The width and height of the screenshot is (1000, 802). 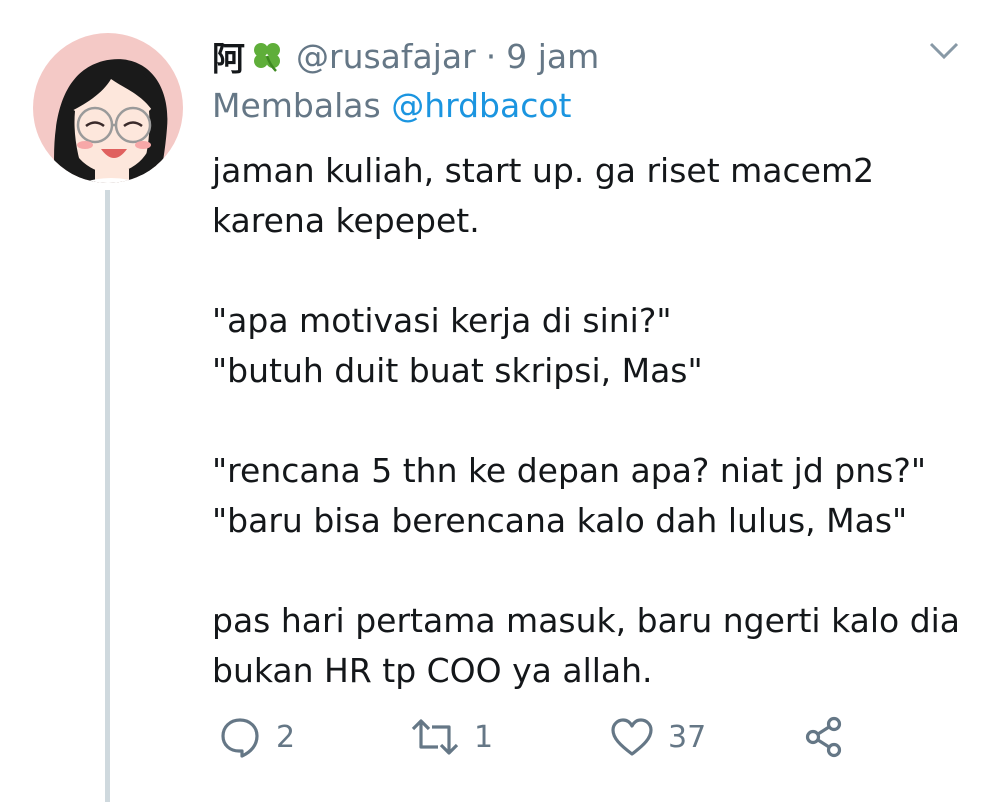 What do you see at coordinates (107, 496) in the screenshot?
I see `thread-line` at bounding box center [107, 496].